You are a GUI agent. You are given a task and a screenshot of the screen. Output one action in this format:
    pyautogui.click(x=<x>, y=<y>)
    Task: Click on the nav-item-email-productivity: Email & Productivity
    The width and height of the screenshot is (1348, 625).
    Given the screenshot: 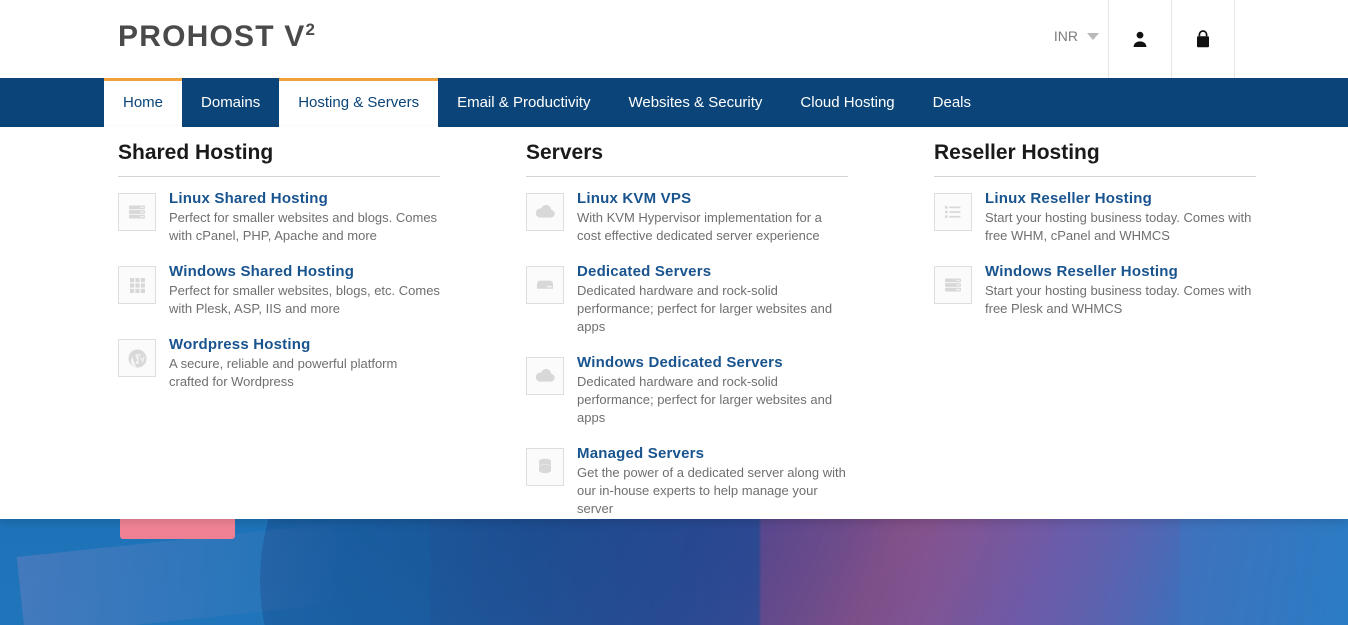 What is the action you would take?
    pyautogui.click(x=523, y=102)
    